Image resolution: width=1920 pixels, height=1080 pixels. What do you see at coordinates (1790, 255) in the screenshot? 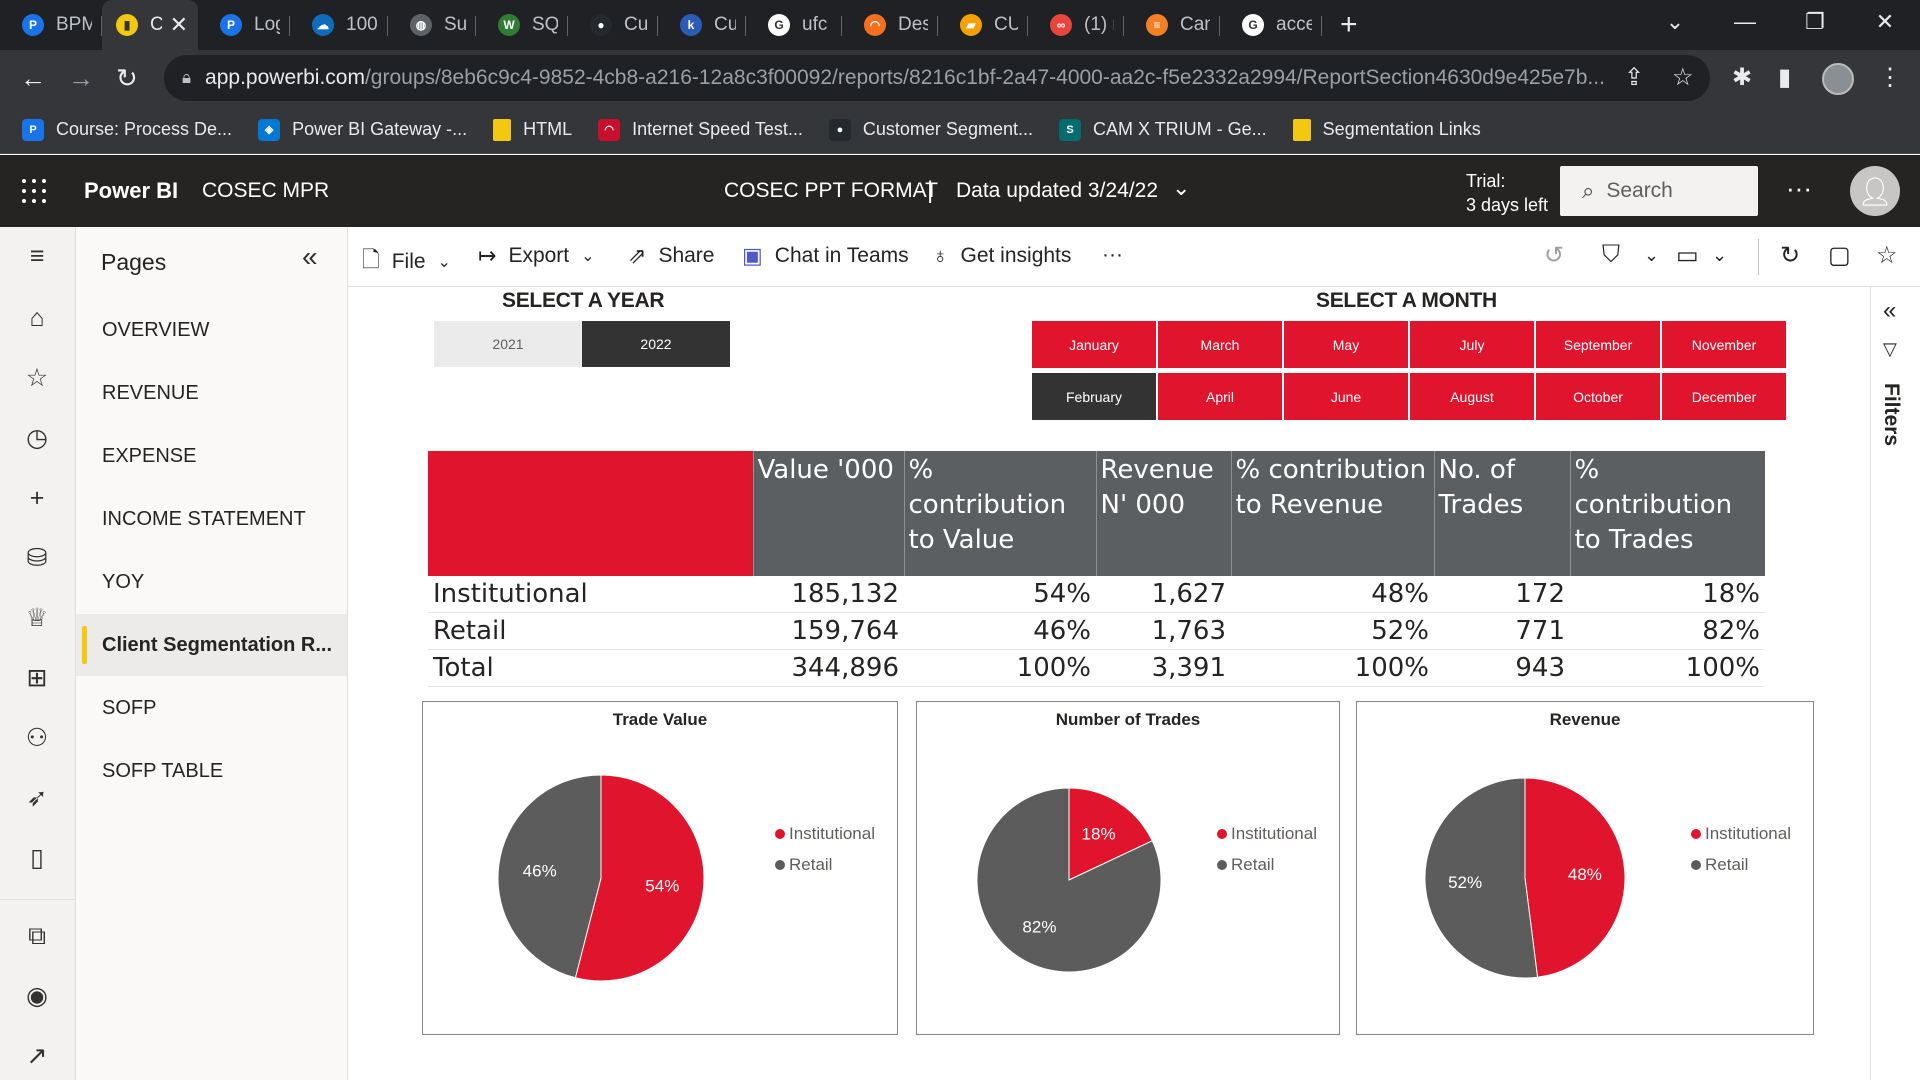
I see `refresh-icon: ↻` at bounding box center [1790, 255].